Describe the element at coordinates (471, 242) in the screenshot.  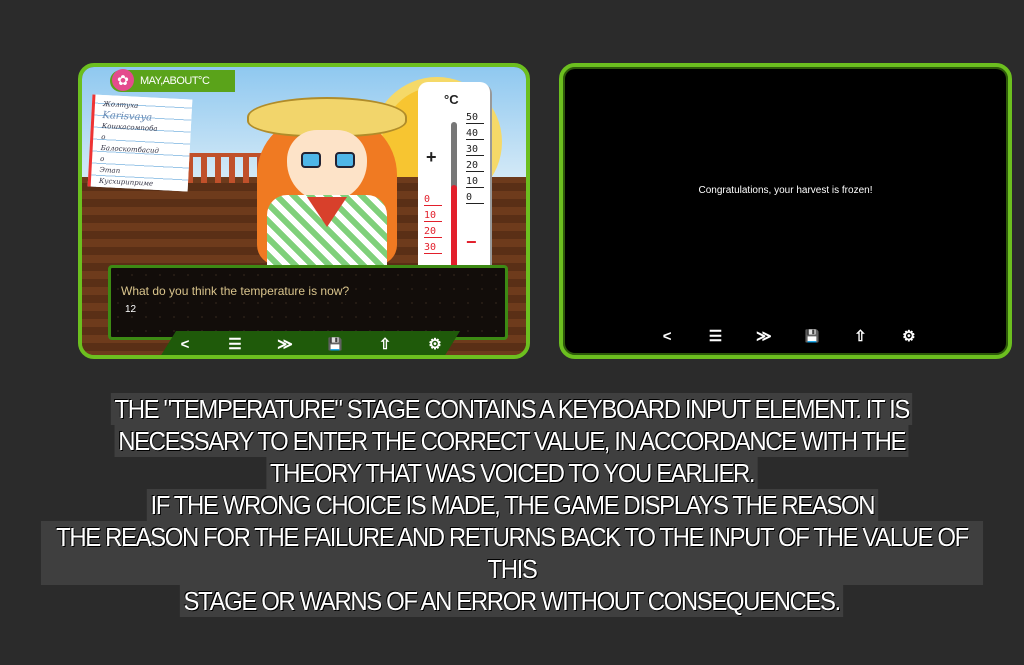
I see `minus-sign: −` at that location.